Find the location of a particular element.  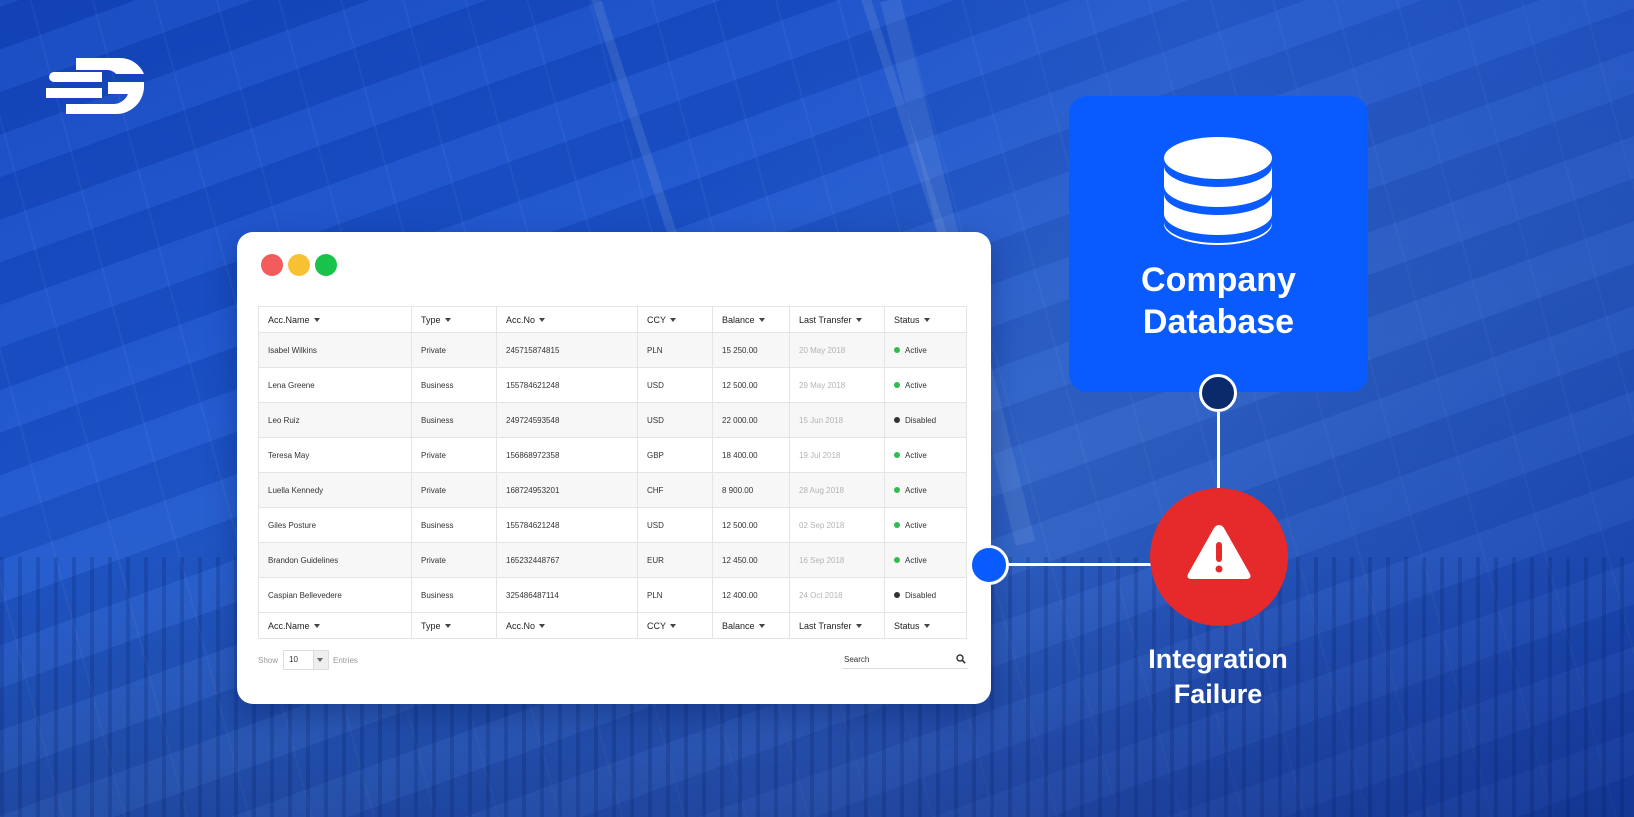

cell-balance: 8 900.00 is located at coordinates (751, 490).